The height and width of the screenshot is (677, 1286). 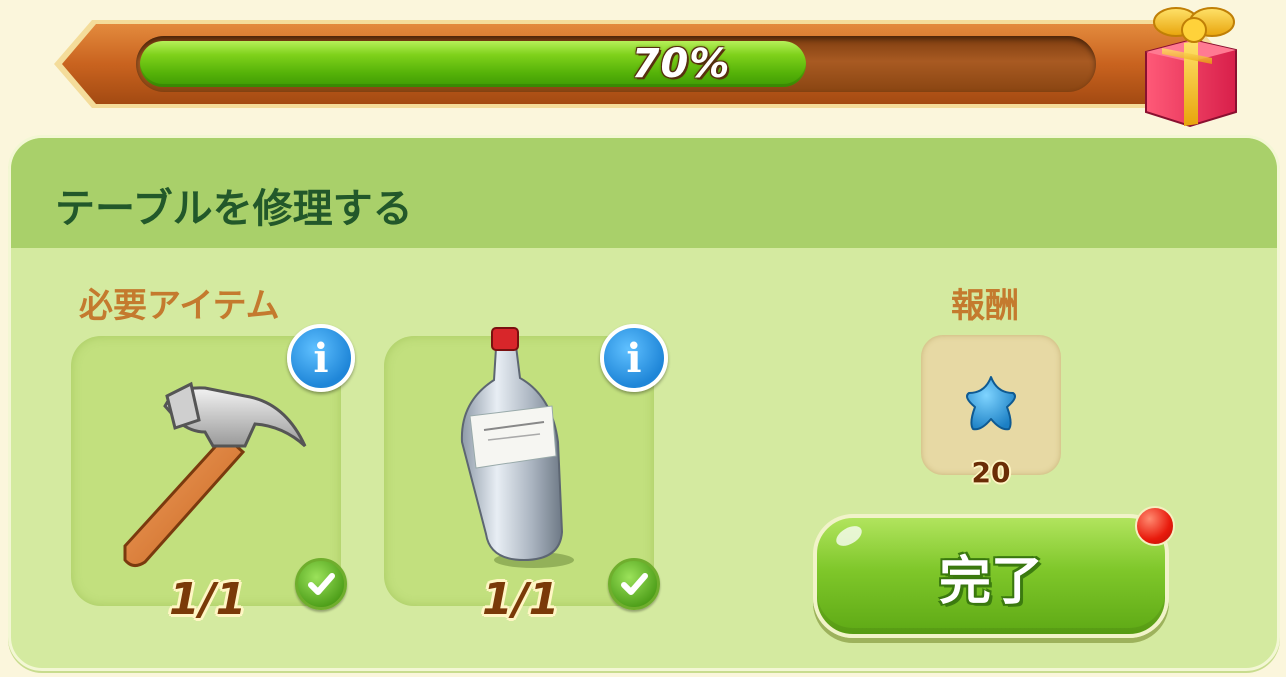 What do you see at coordinates (517, 447) in the screenshot?
I see `turpentine-bottle-icon` at bounding box center [517, 447].